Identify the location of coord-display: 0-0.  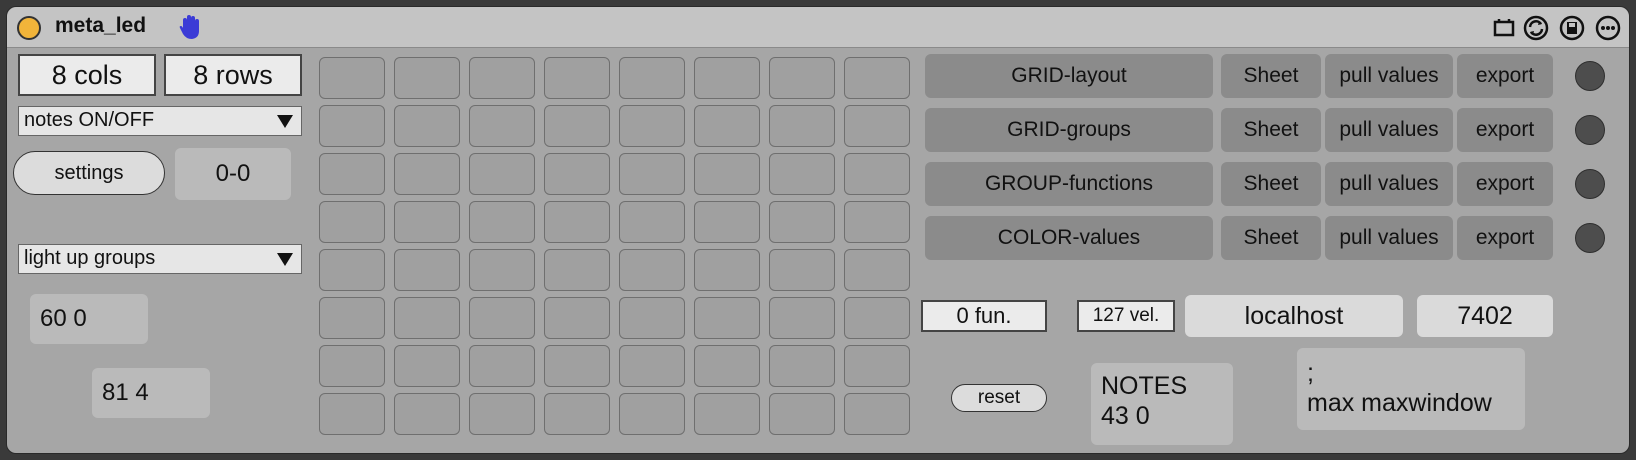
(233, 174).